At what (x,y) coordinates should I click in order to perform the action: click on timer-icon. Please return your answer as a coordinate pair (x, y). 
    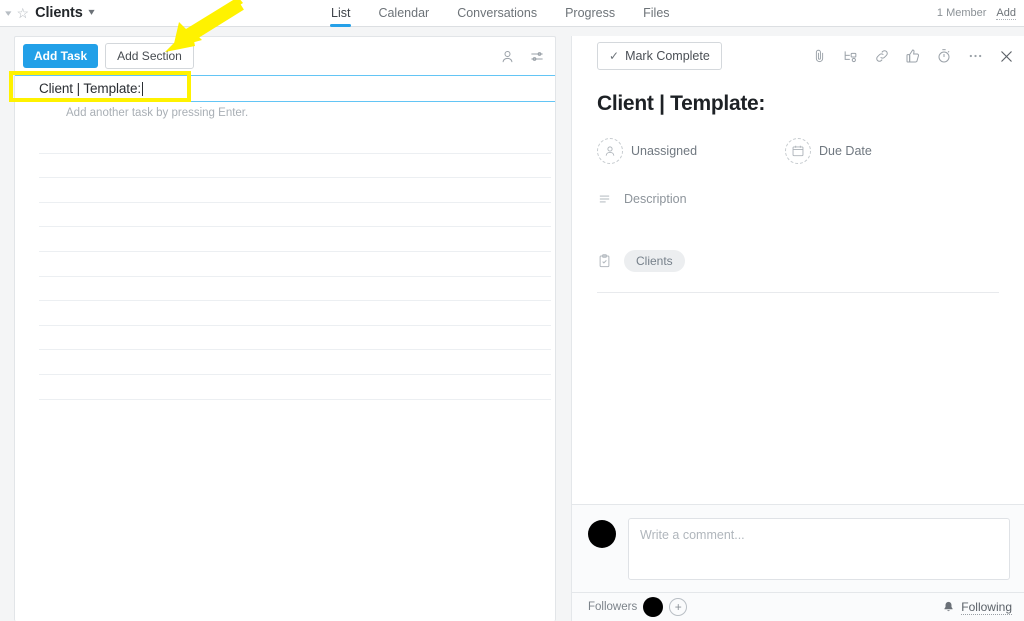
    Looking at the image, I should click on (944, 56).